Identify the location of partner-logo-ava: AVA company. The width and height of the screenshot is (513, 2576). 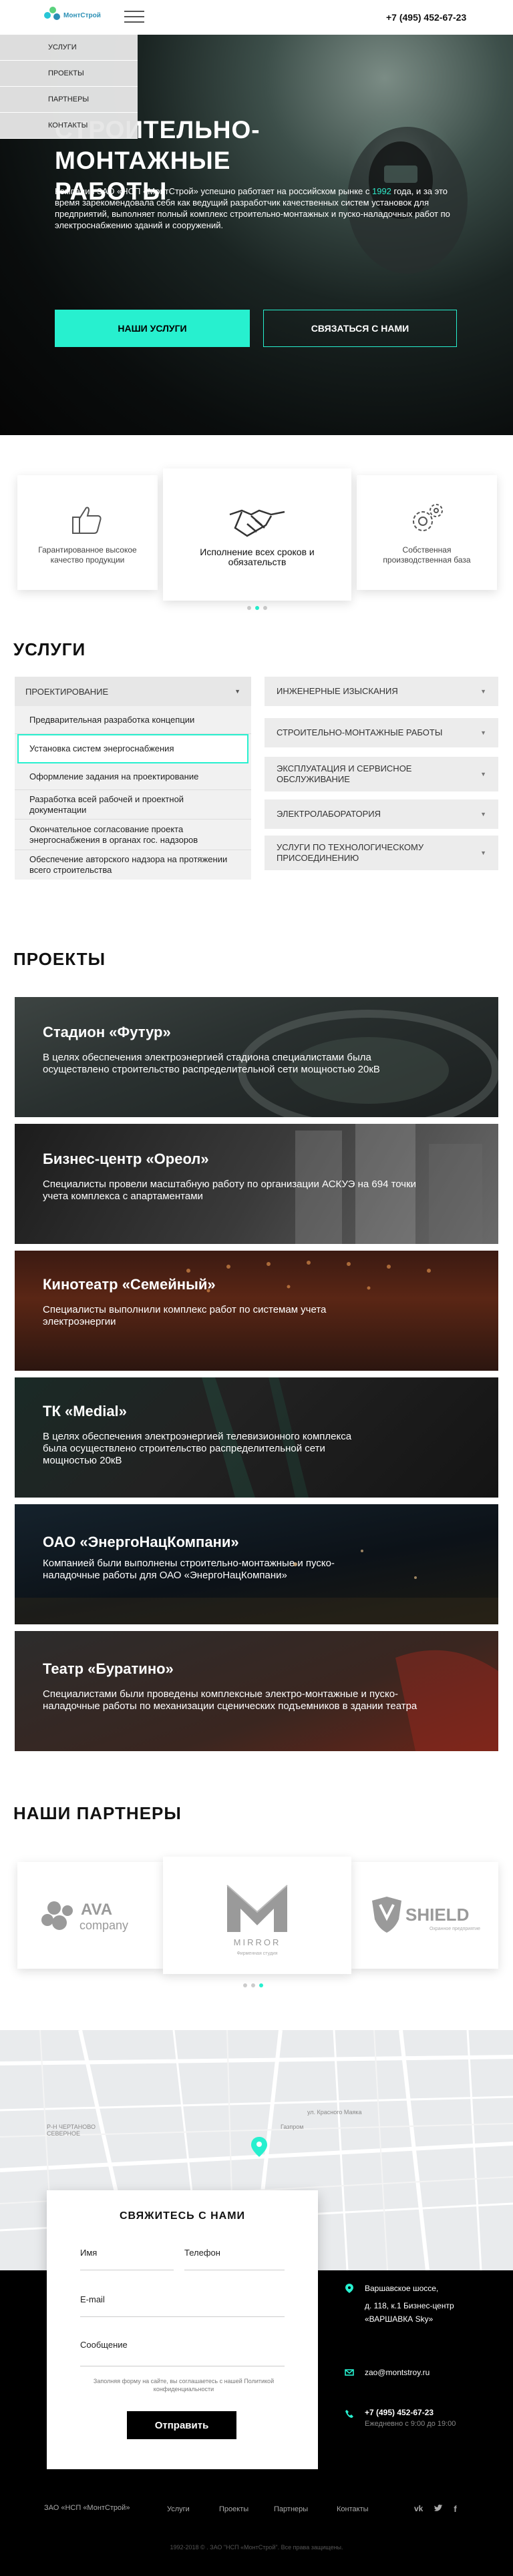
(84, 1916).